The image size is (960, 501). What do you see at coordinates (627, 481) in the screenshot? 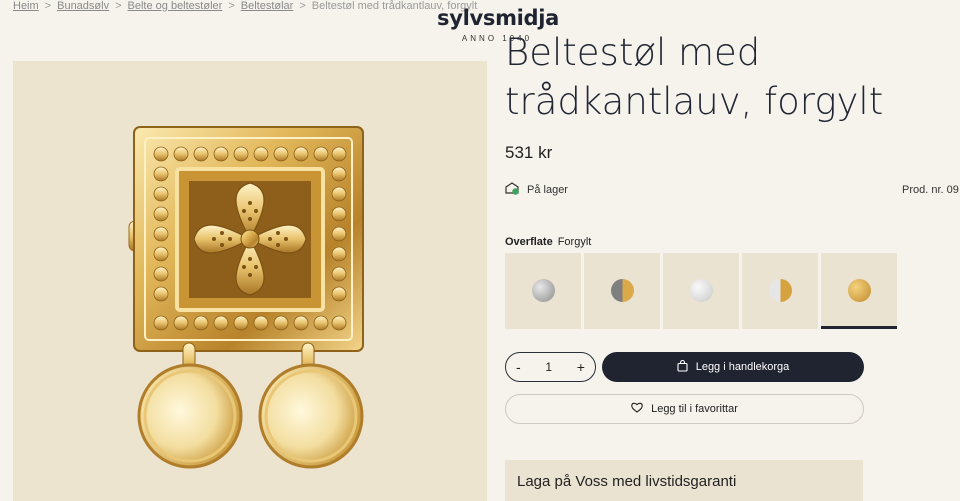
I see `warranty-heading: Laga på Voss med livstidsgaranti` at bounding box center [627, 481].